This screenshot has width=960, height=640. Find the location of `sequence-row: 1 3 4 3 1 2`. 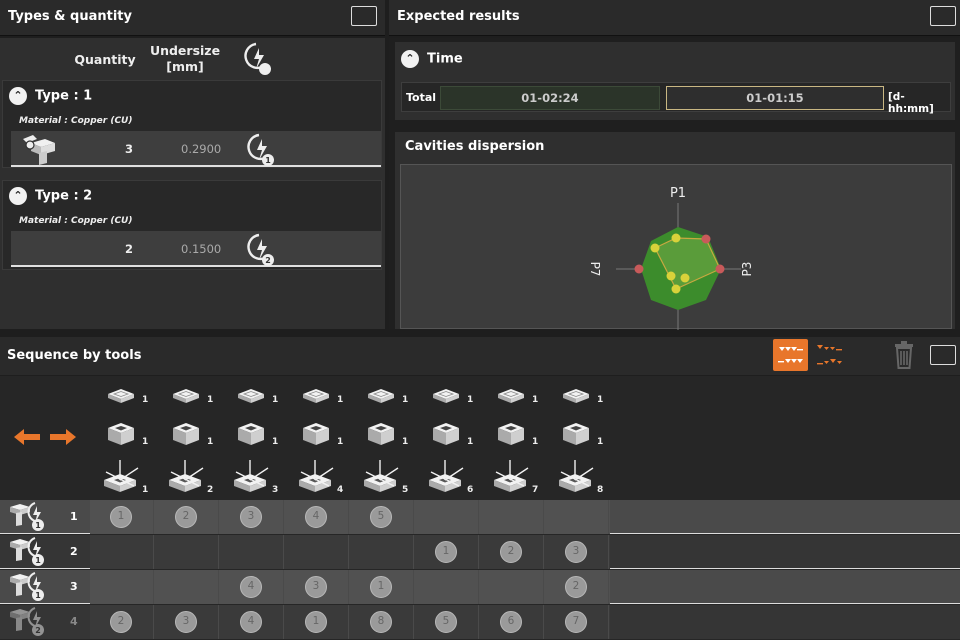

sequence-row: 1 3 4 3 1 2 is located at coordinates (480, 587).